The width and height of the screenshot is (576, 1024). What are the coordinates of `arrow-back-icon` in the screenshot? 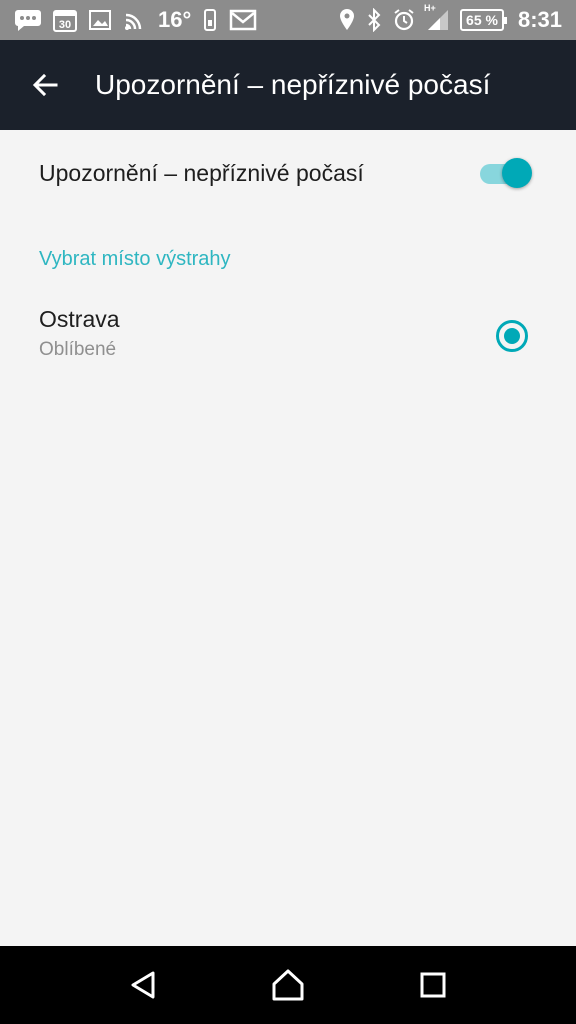 It's located at (45, 85).